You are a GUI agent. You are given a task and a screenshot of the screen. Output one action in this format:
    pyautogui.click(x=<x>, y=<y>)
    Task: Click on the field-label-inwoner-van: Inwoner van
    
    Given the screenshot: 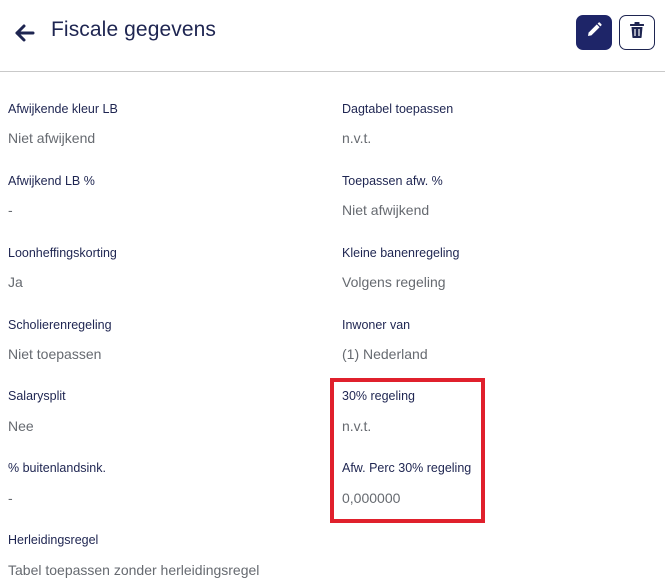 What is the action you would take?
    pyautogui.click(x=376, y=325)
    